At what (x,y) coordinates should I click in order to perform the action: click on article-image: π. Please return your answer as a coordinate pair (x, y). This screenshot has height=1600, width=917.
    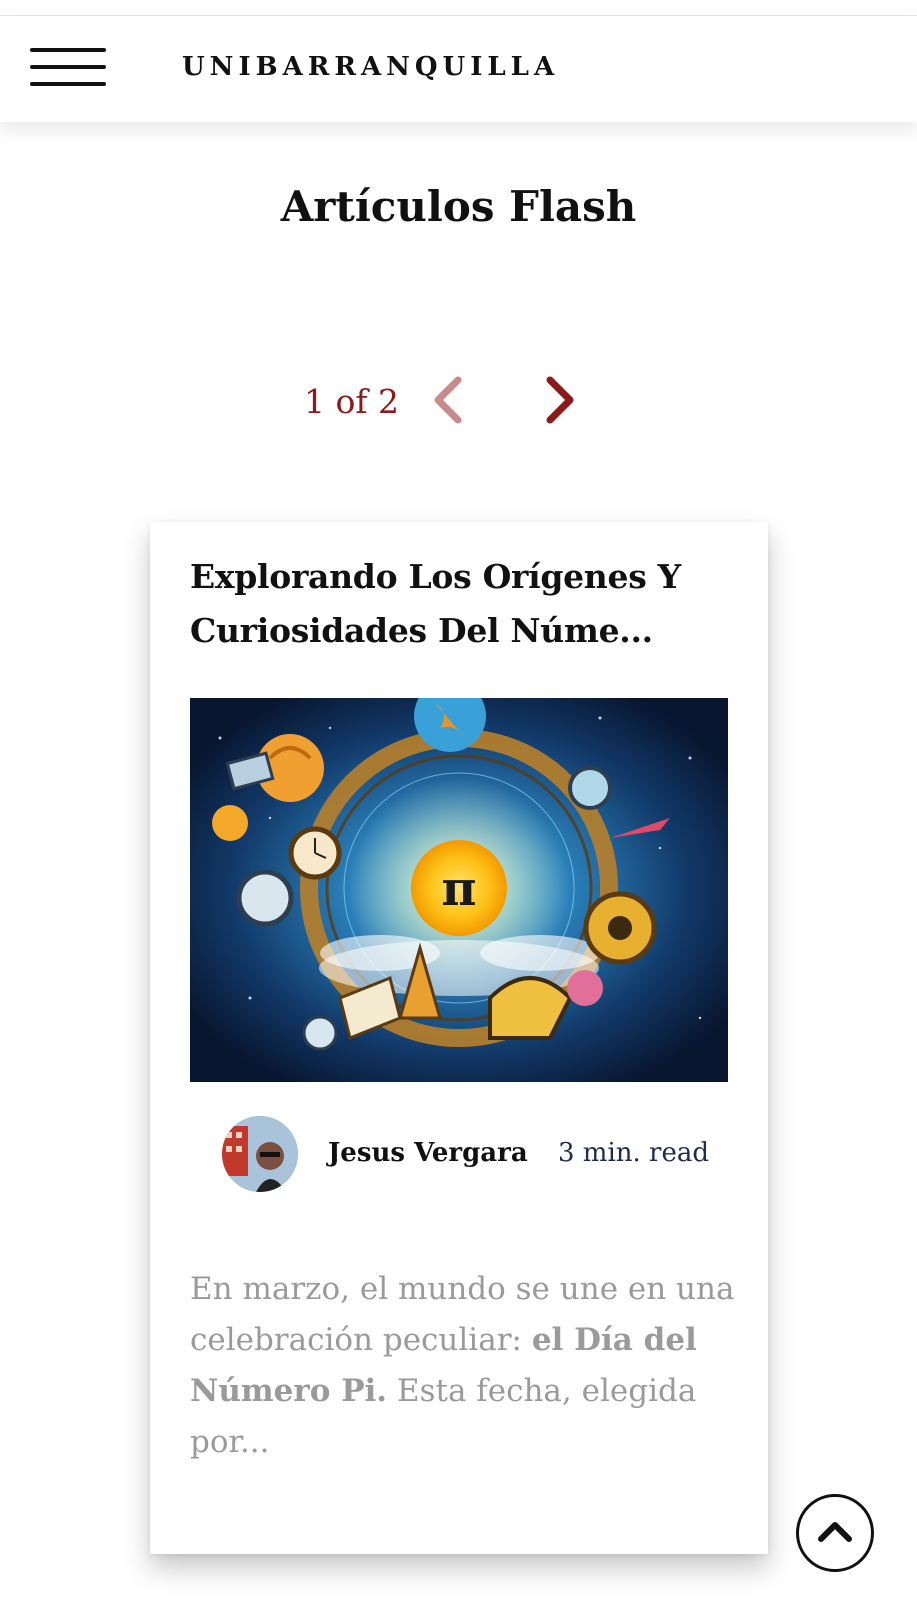
    Looking at the image, I should click on (459, 890).